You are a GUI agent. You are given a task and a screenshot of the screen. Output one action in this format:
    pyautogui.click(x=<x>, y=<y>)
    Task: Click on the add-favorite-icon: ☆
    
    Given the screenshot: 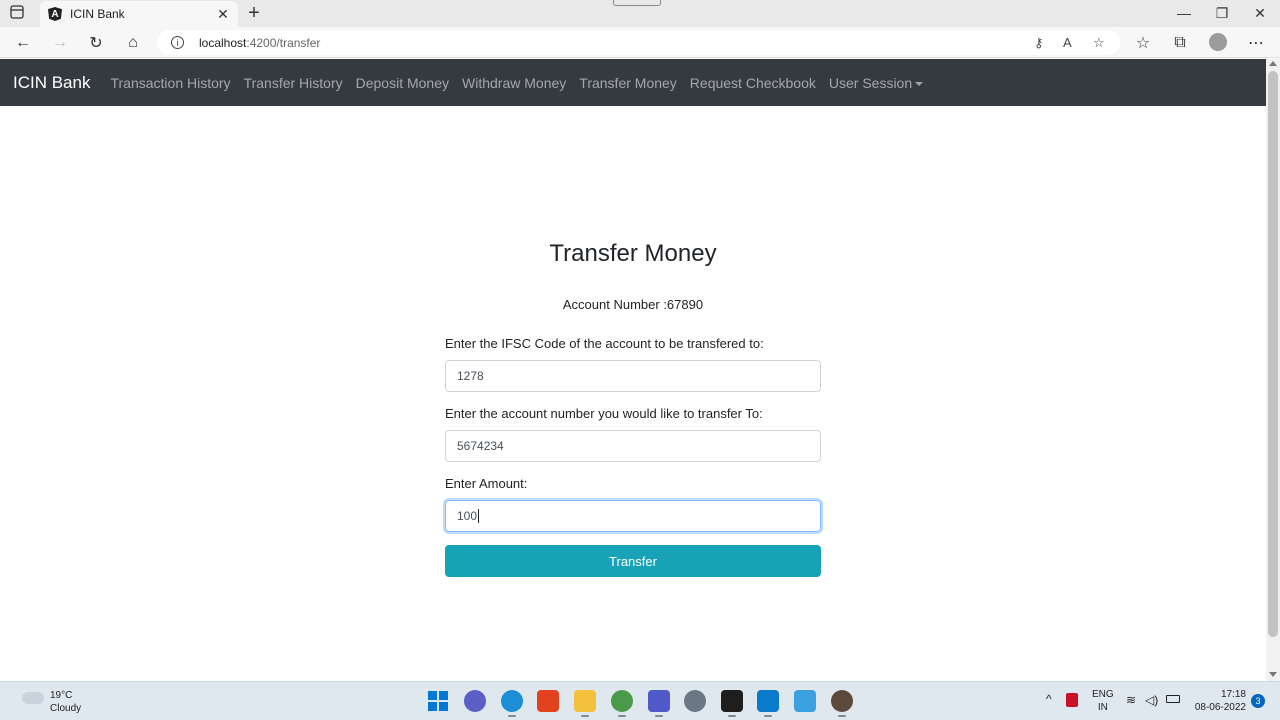 What is the action you would take?
    pyautogui.click(x=1099, y=42)
    